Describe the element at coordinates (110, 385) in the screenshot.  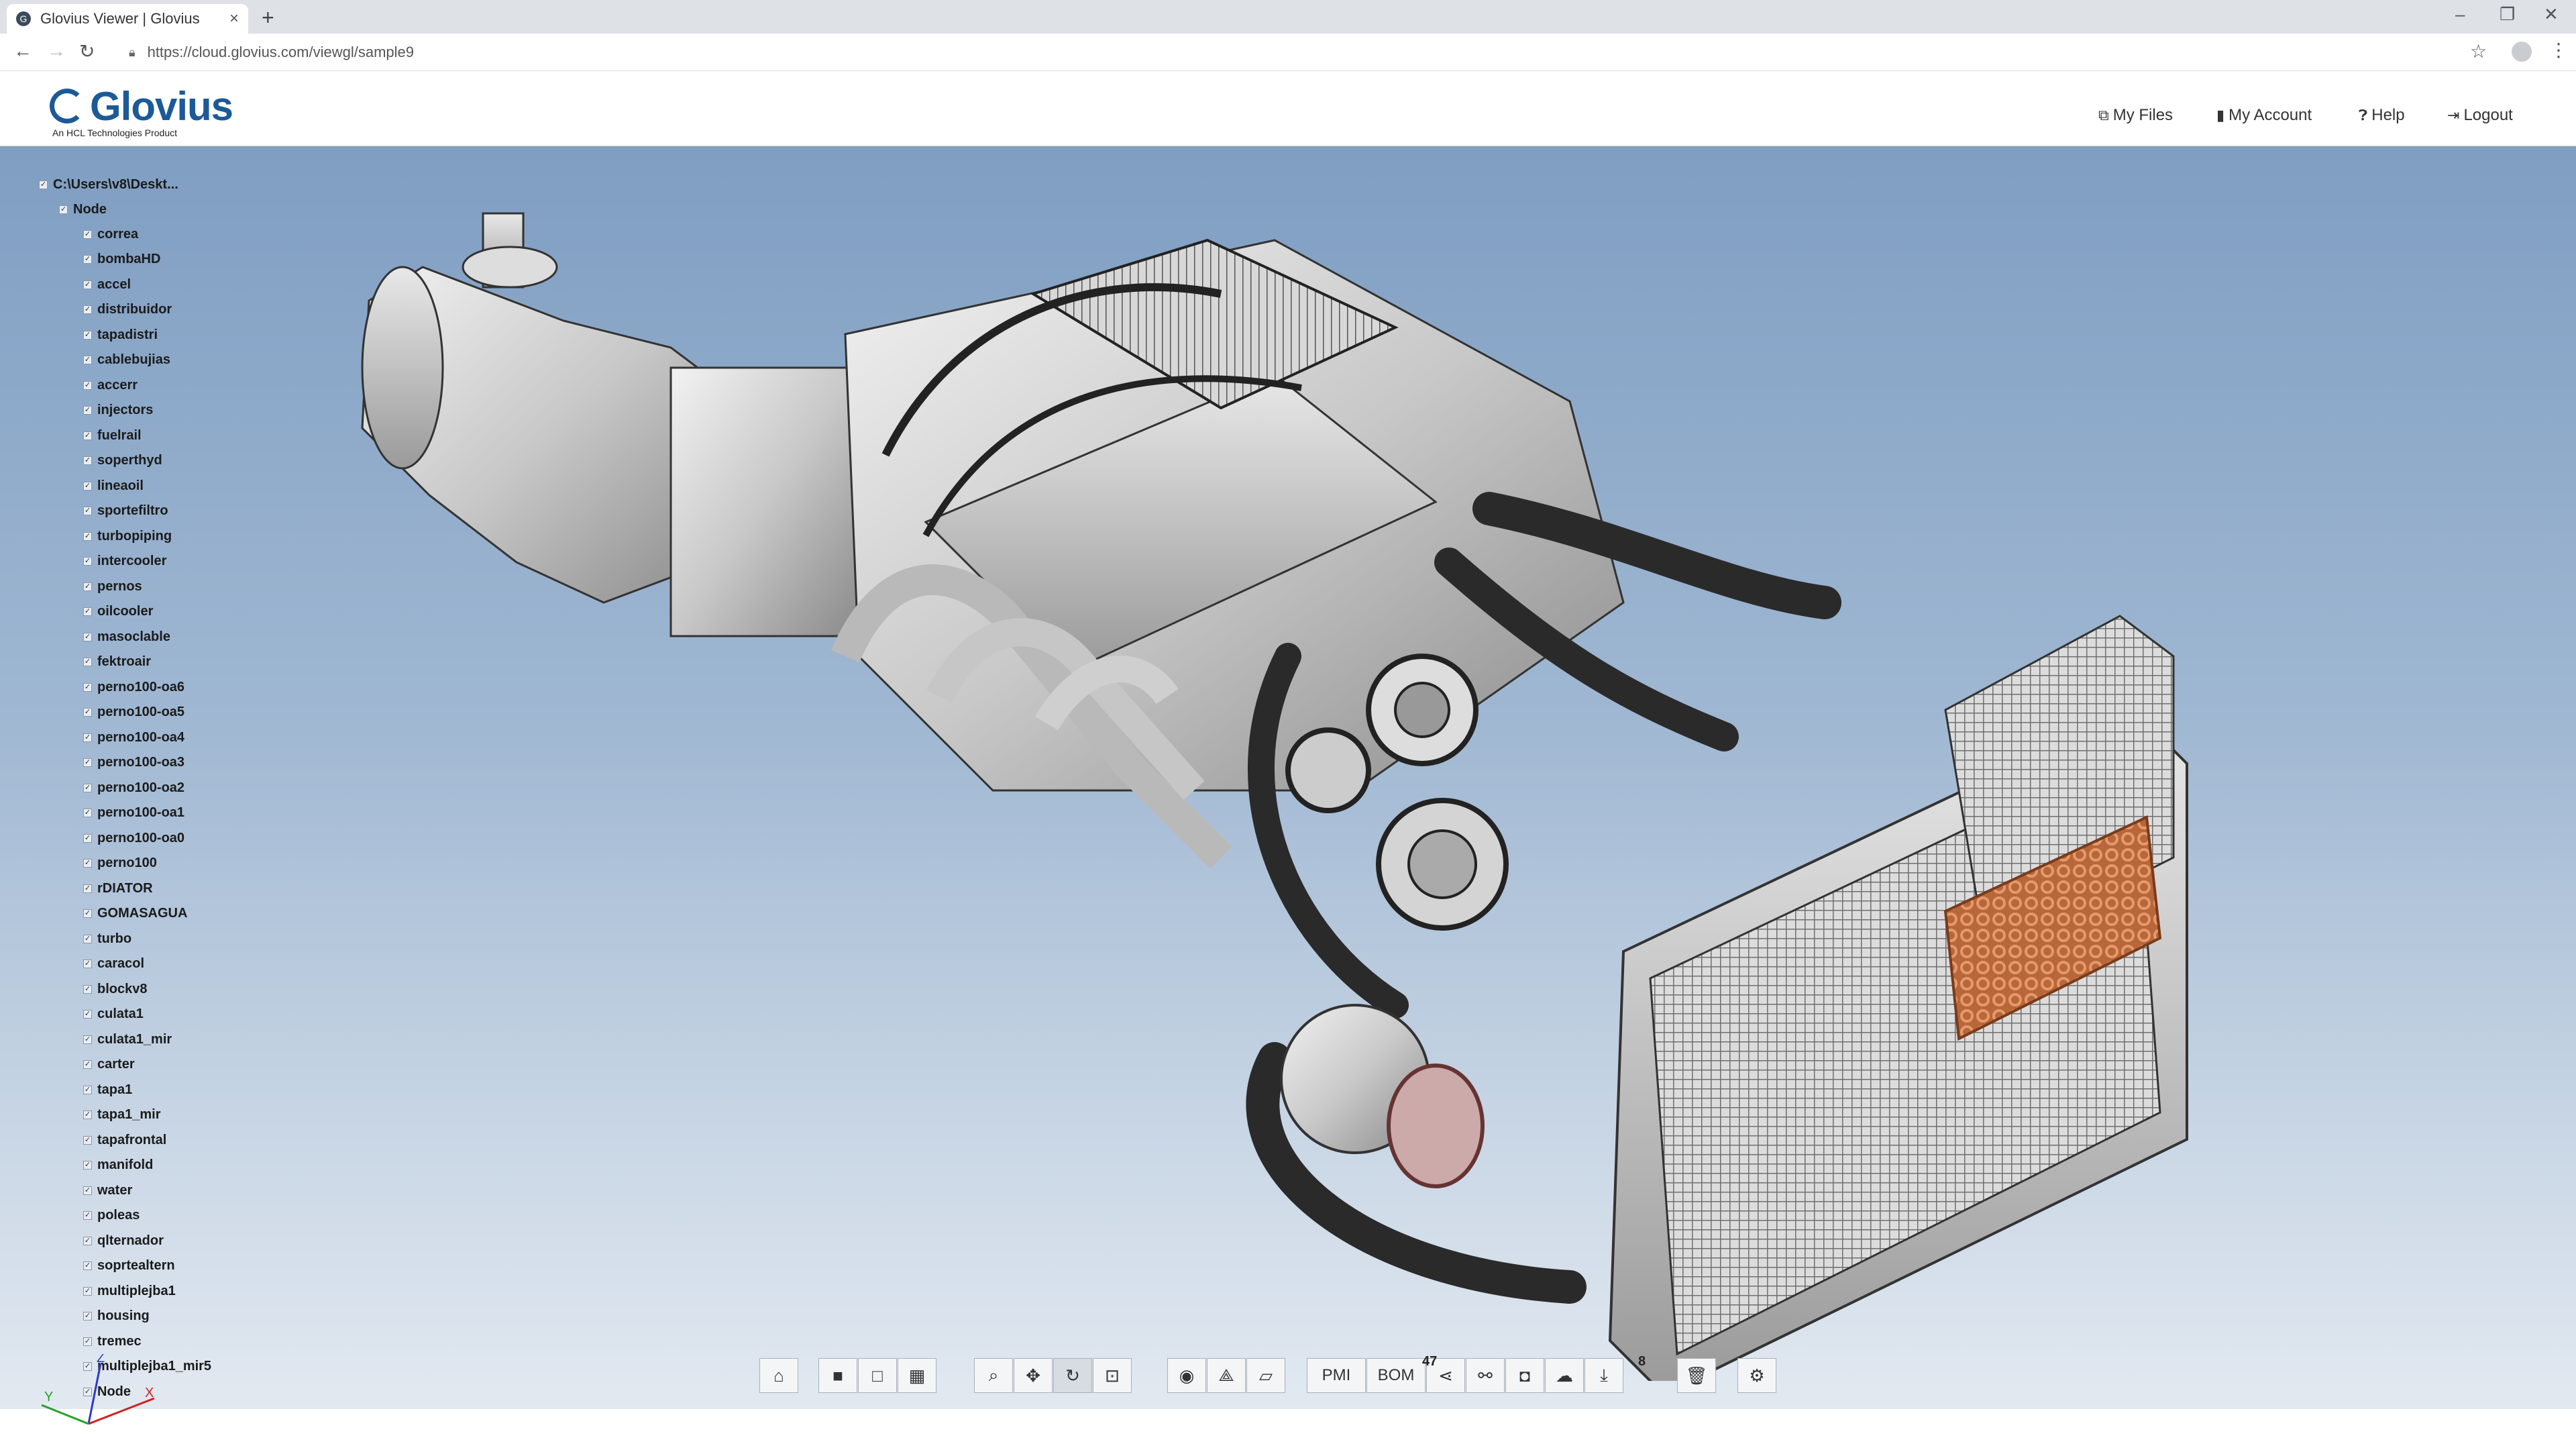
I see `tree-item-row: ✓ accerr` at that location.